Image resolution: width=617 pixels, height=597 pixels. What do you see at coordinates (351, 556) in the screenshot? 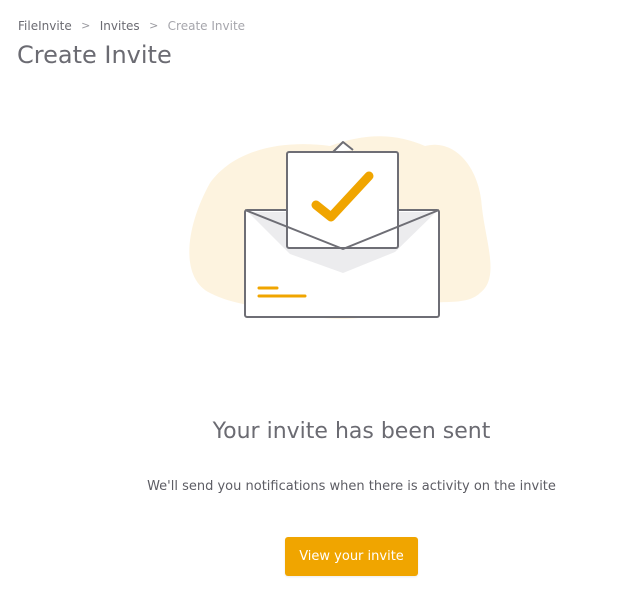
I see `view-invite-button: View your invite` at bounding box center [351, 556].